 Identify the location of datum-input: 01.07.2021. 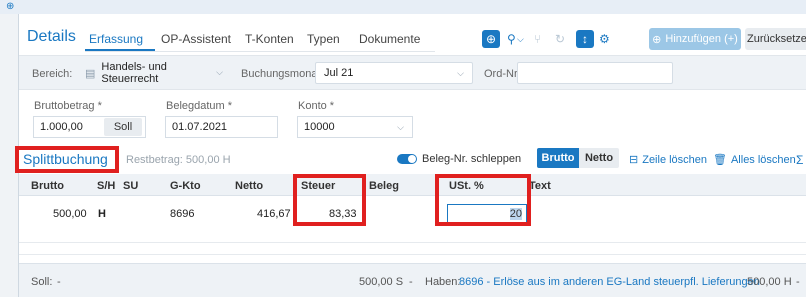
(221, 127).